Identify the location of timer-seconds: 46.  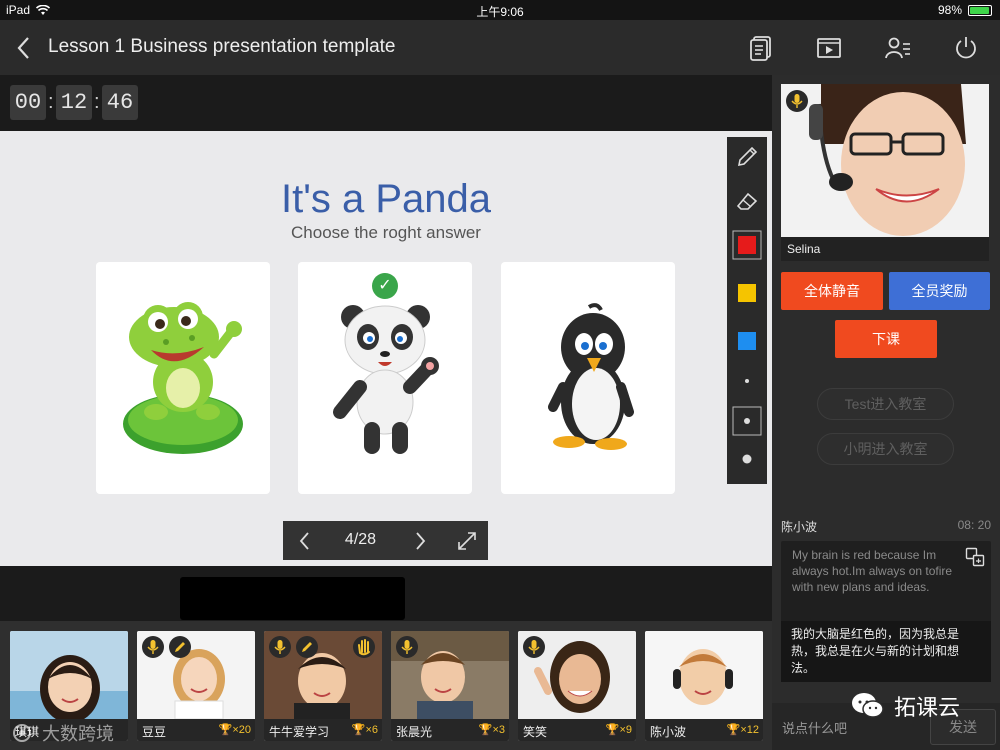
(120, 102).